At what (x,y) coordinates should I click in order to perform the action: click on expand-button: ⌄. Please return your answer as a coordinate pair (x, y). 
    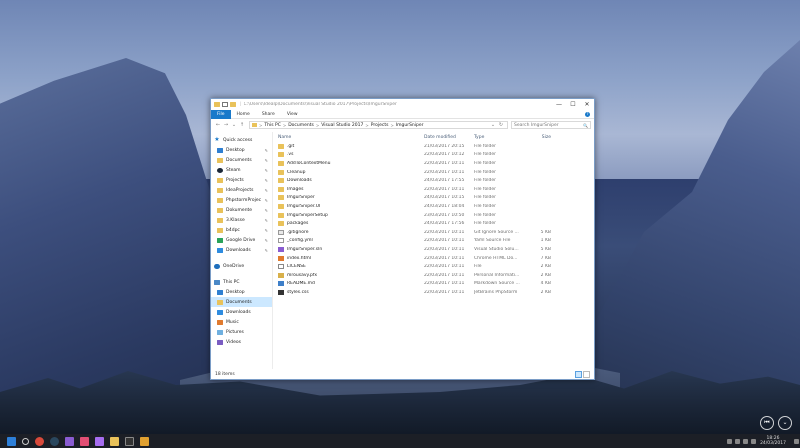
    Looking at the image, I should click on (785, 423).